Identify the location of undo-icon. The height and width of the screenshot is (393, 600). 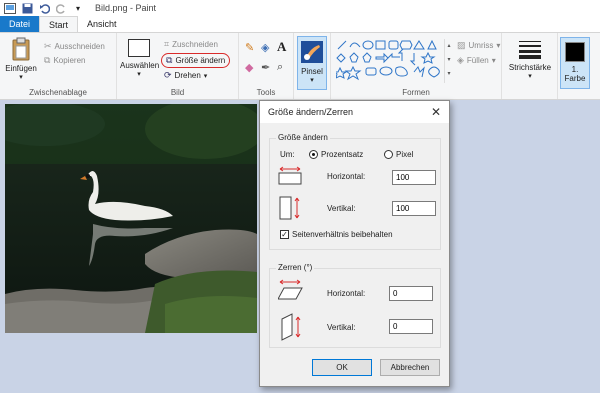
(44, 8).